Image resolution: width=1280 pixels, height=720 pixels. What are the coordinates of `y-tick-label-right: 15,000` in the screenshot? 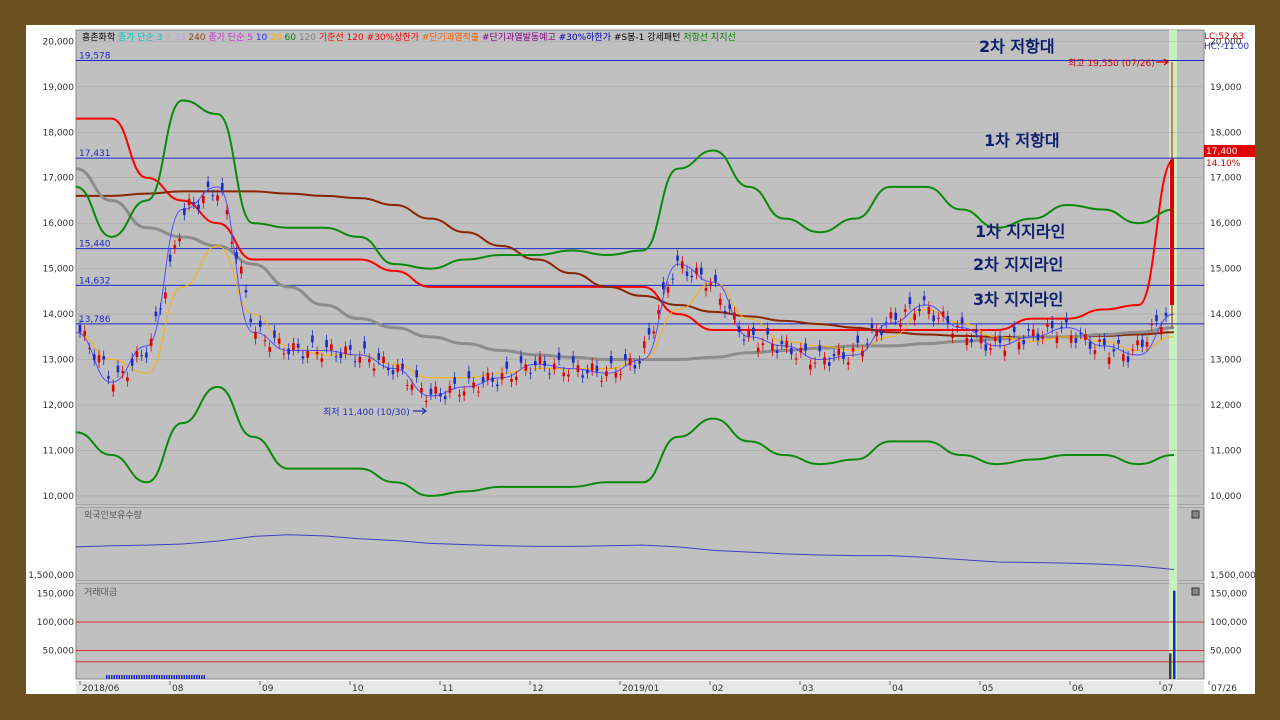 It's located at (1226, 270).